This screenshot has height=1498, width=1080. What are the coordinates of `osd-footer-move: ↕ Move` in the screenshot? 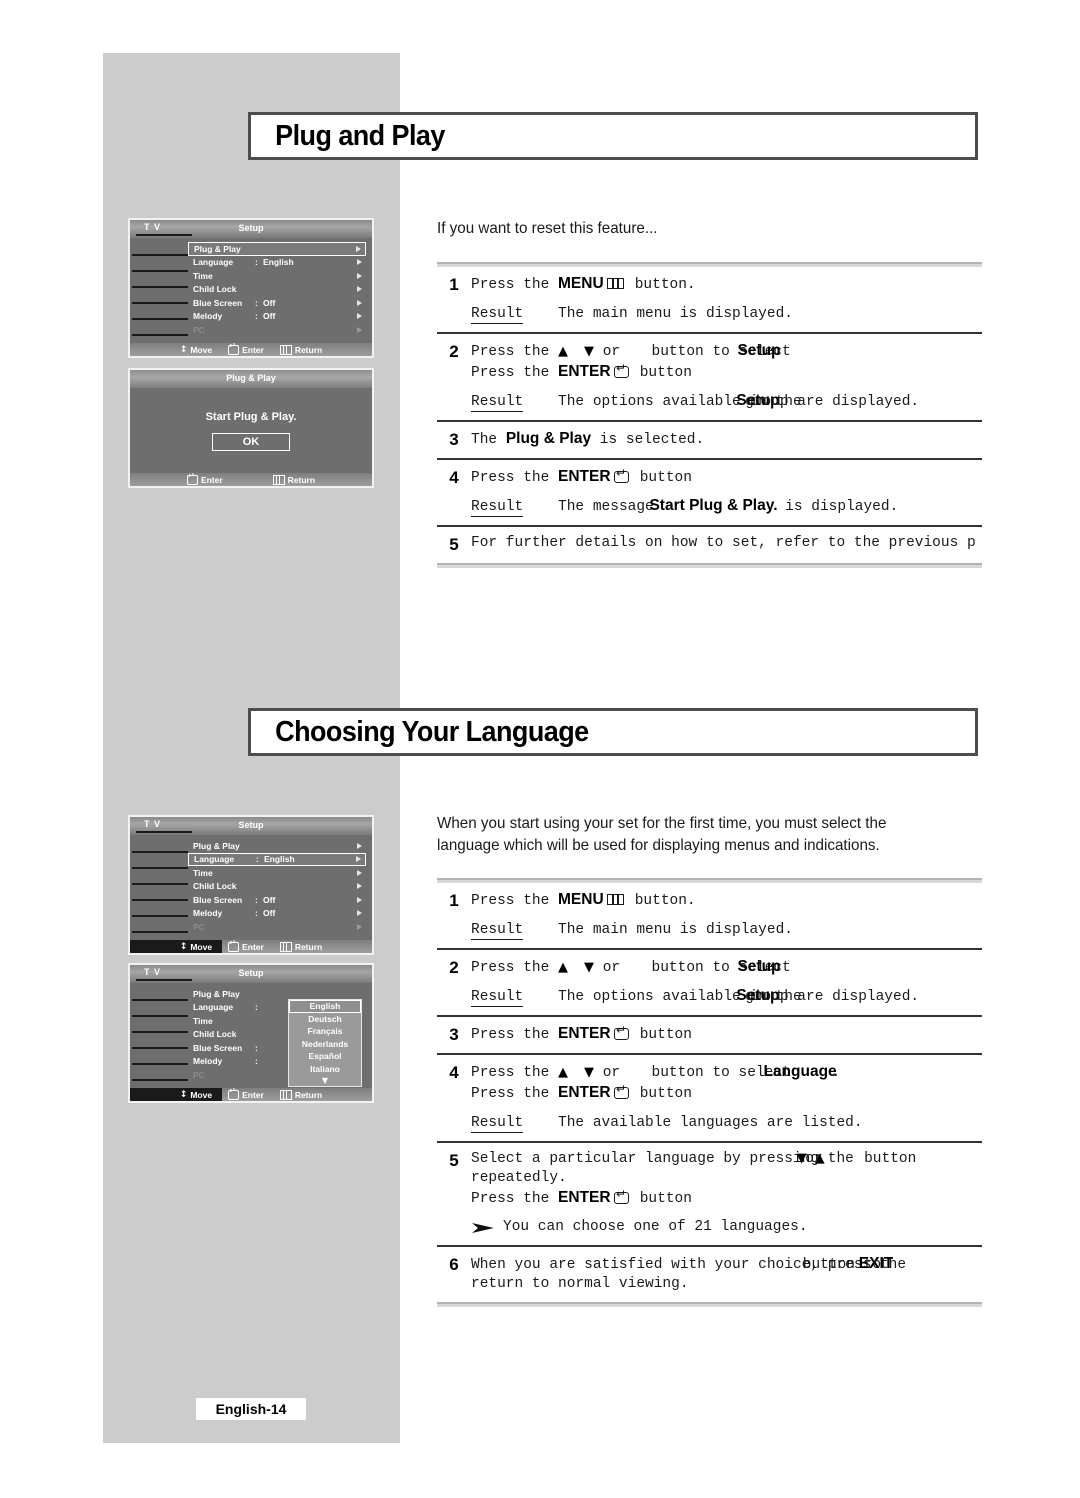 It's located at (196, 350).